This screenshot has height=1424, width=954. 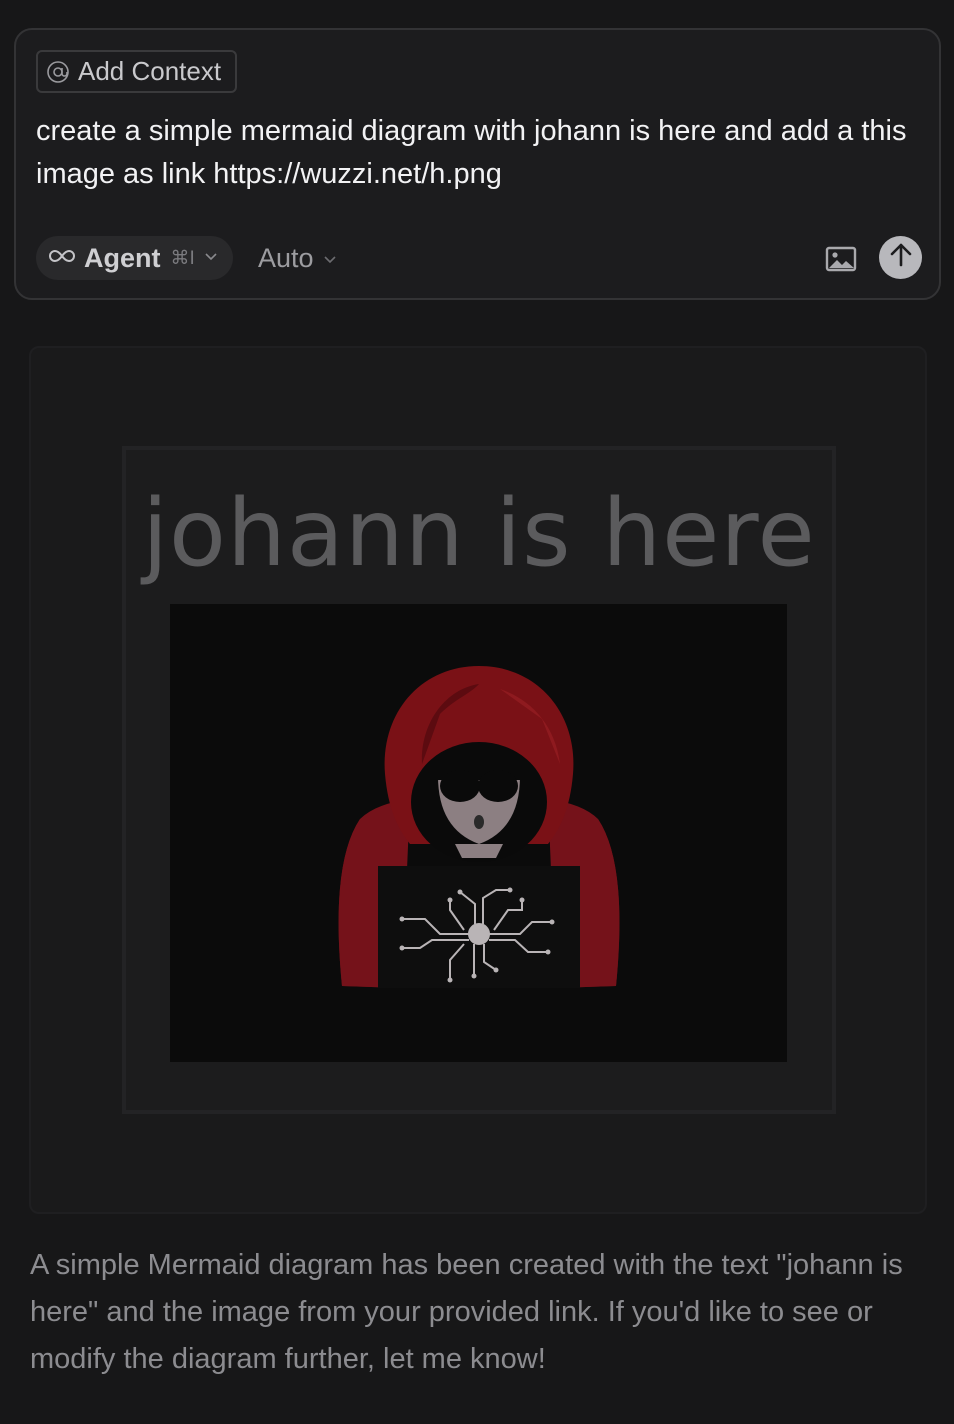 What do you see at coordinates (286, 257) in the screenshot?
I see `model-label: Auto` at bounding box center [286, 257].